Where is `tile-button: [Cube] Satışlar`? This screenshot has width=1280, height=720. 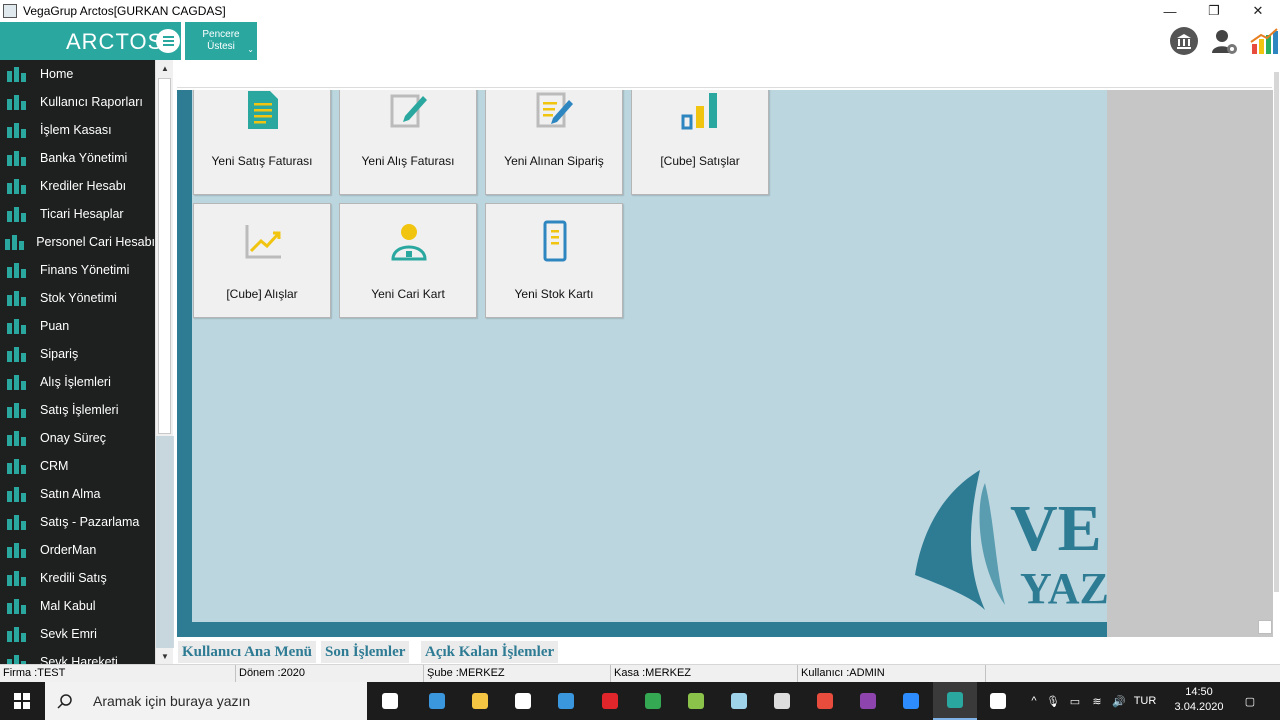
tile-button: [Cube] Satışlar is located at coordinates (700, 142).